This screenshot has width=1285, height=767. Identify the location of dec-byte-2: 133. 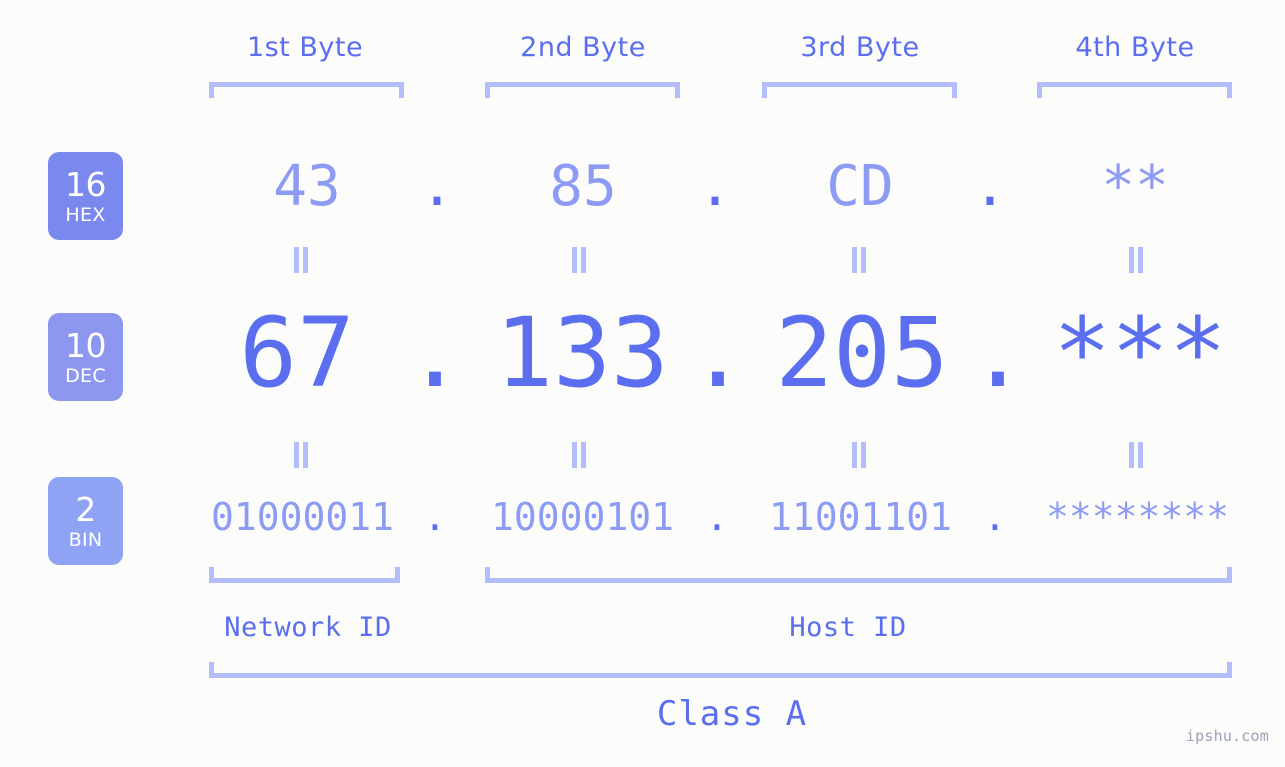
(582, 353).